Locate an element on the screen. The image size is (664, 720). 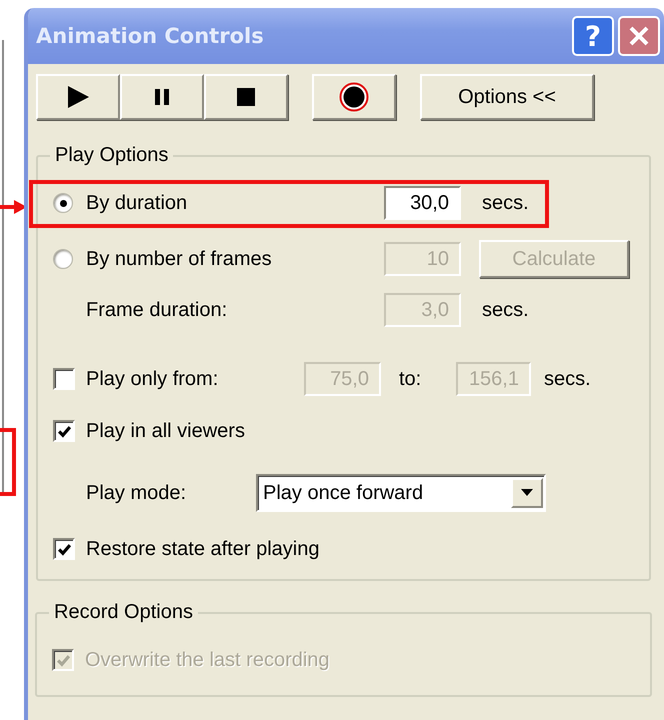
help-button: ? is located at coordinates (593, 36).